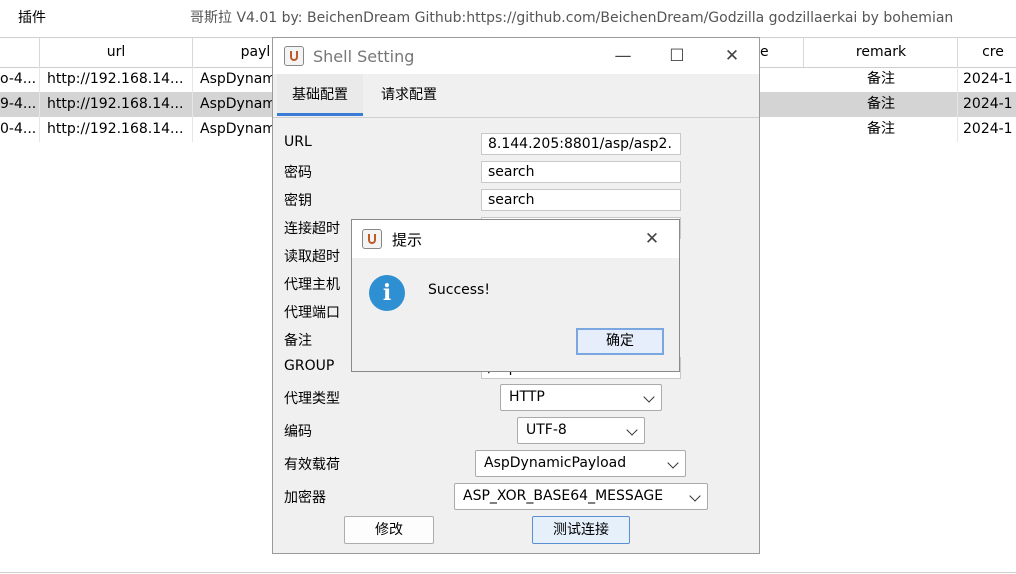  I want to click on payload-select: AspDynamicPayload, so click(580, 463).